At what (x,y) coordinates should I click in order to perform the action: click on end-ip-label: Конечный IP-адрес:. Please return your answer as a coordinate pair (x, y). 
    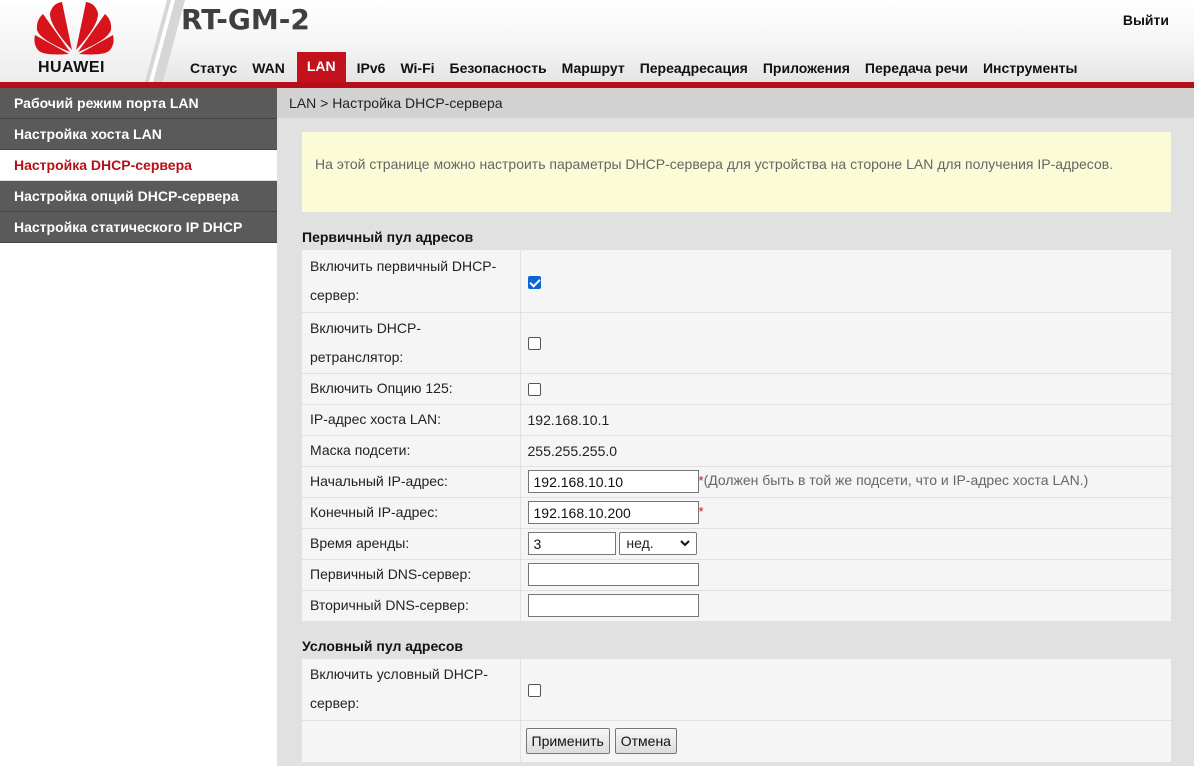
    Looking at the image, I should click on (411, 513).